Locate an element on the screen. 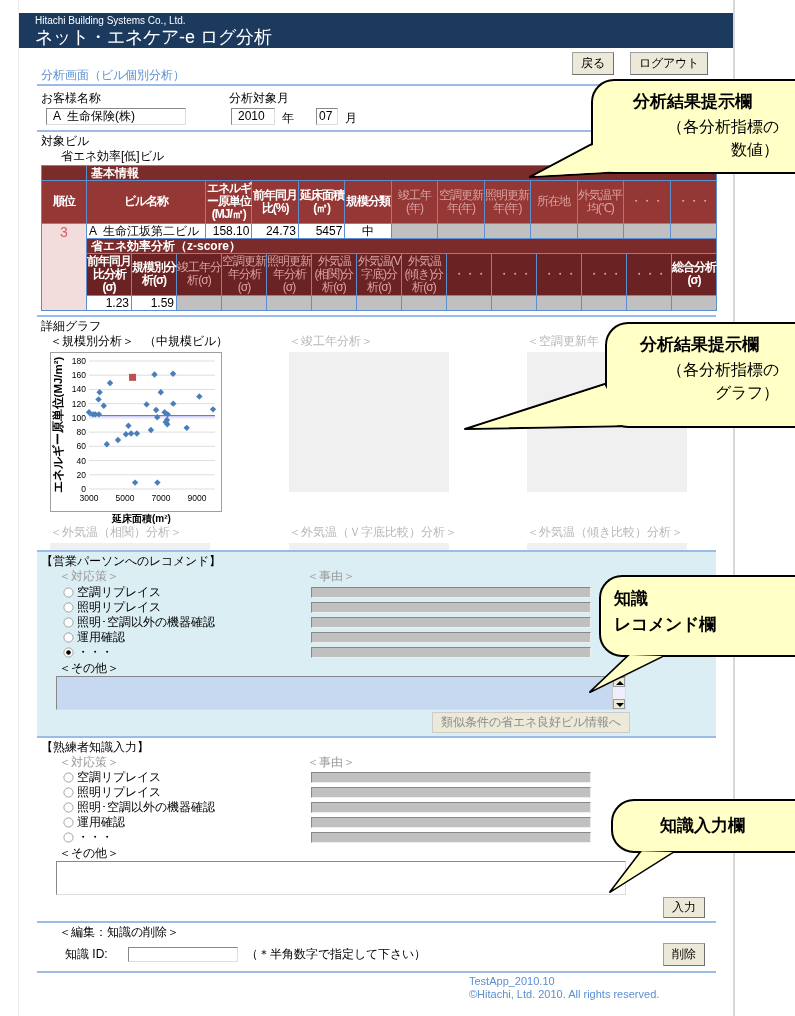 Image resolution: width=795 pixels, height=1016 pixels. field-label: お客様名称 is located at coordinates (71, 98).